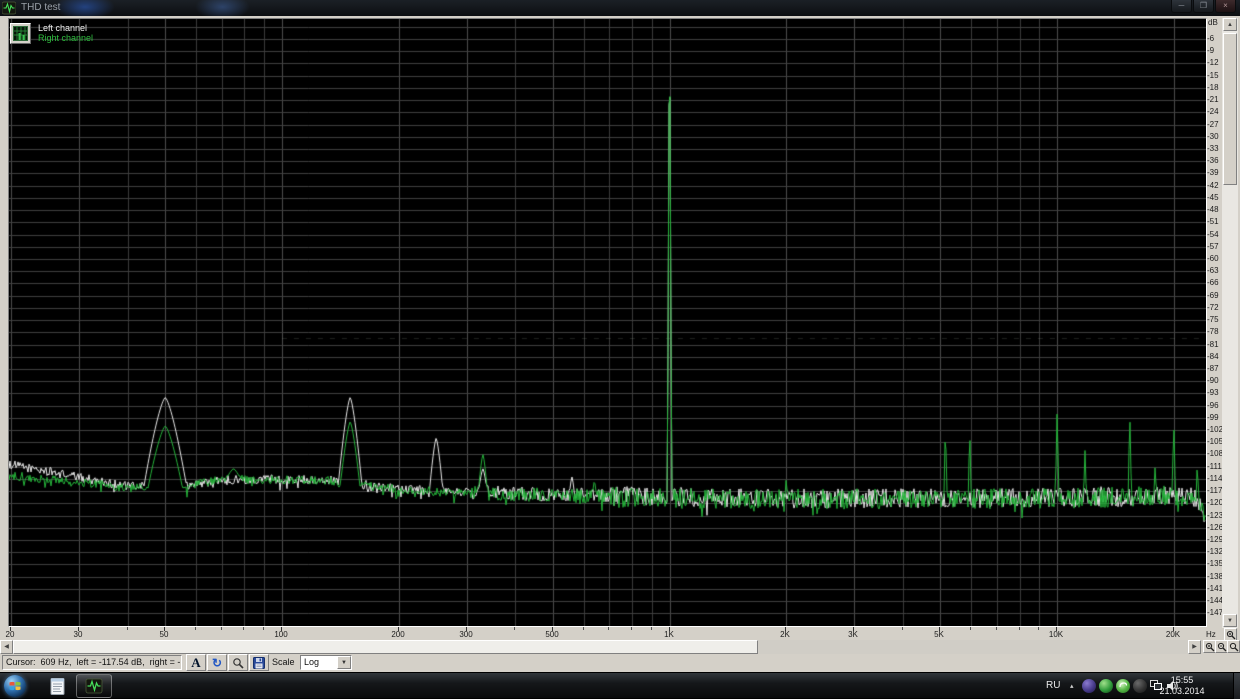 This screenshot has width=1240, height=699. What do you see at coordinates (1203, 6) in the screenshot?
I see `maximize-button: ❐` at bounding box center [1203, 6].